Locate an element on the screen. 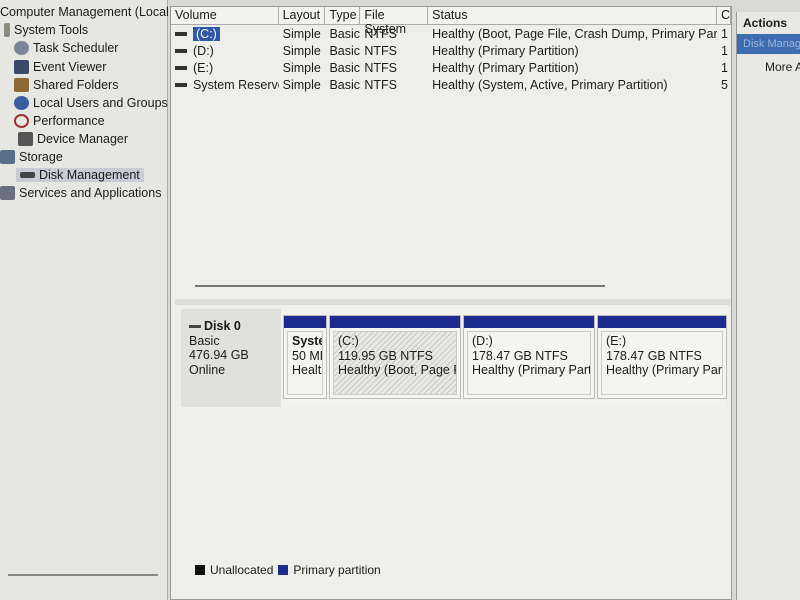 The width and height of the screenshot is (800, 600). volume-cell: 5 is located at coordinates (724, 84).